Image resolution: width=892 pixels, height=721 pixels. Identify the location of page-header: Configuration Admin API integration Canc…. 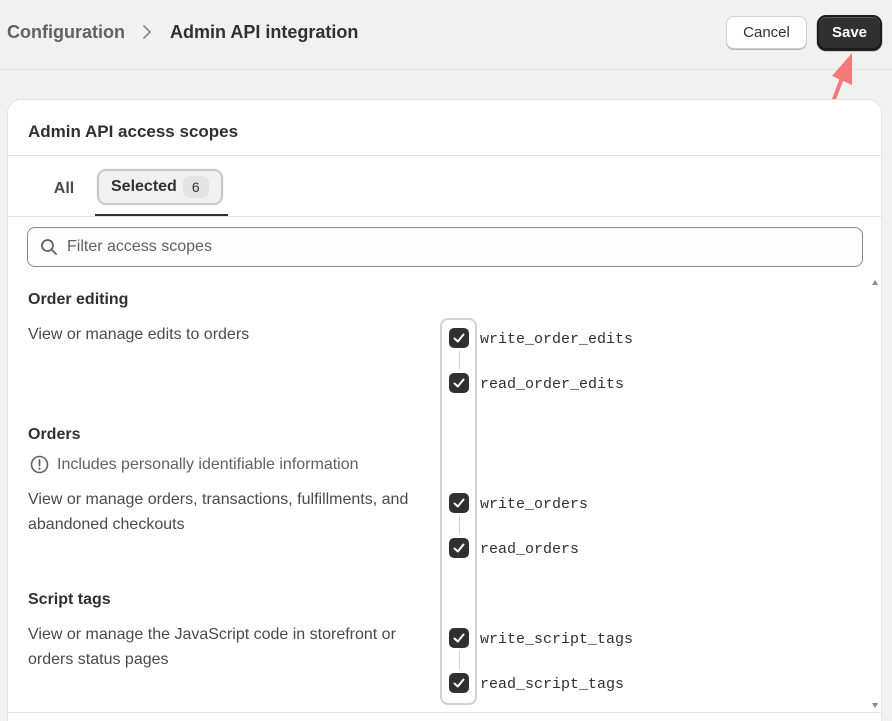
(446, 35).